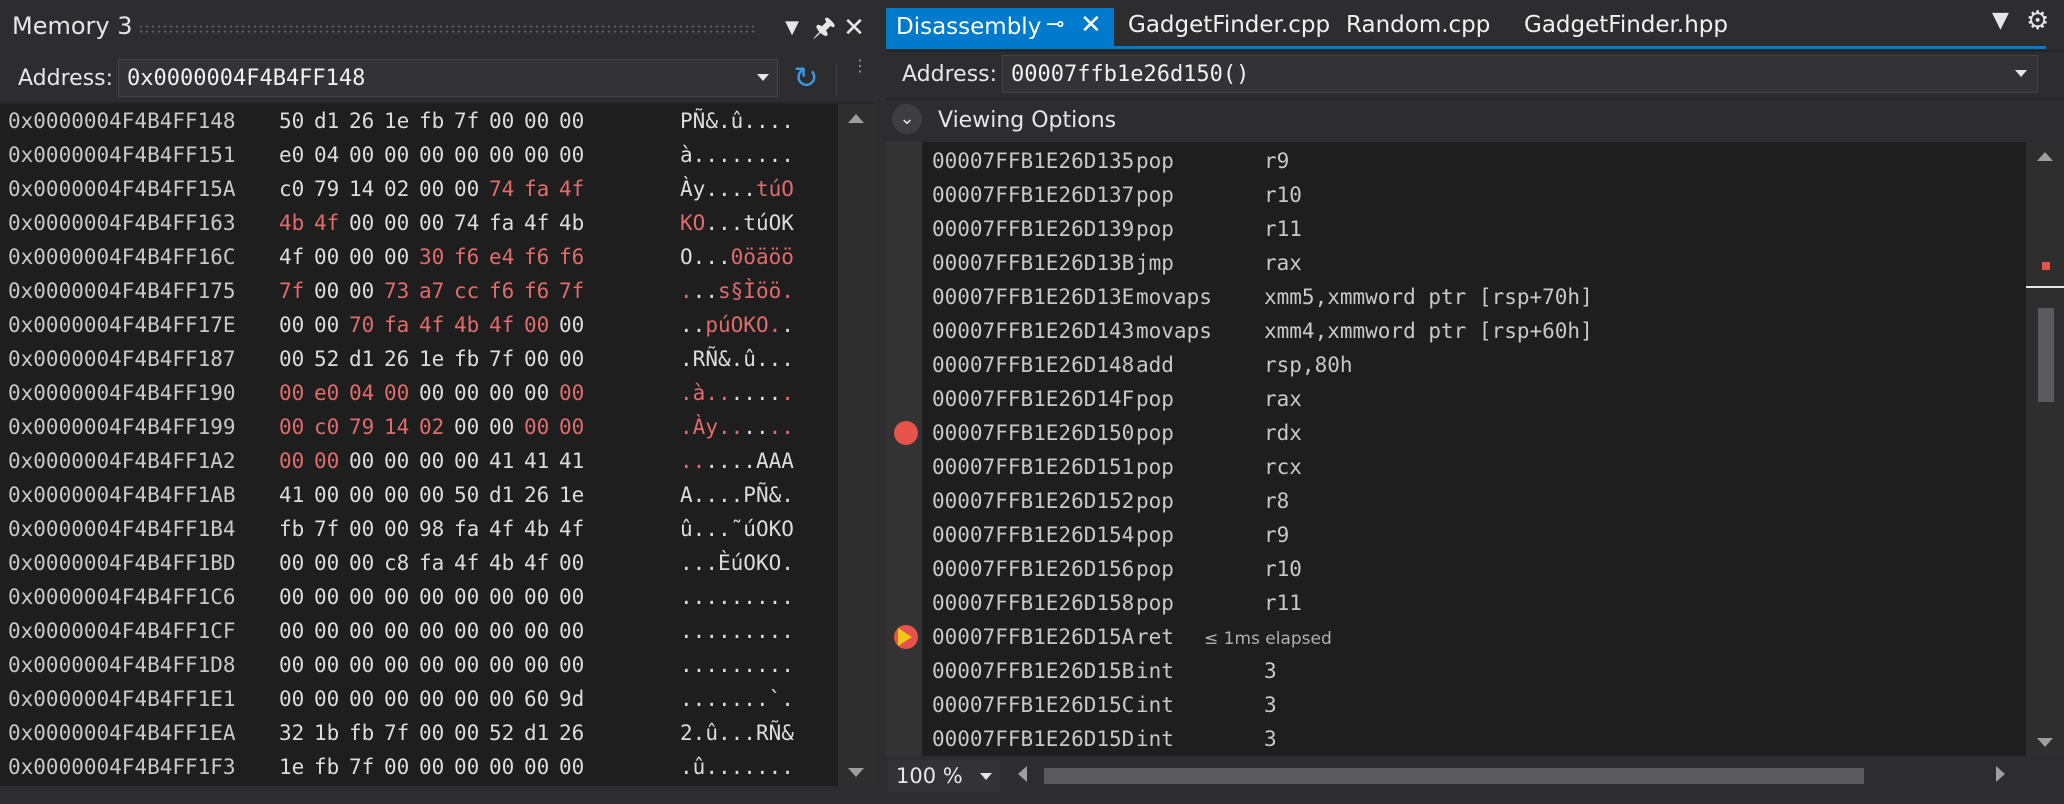 The width and height of the screenshot is (2064, 804). Describe the element at coordinates (361, 427) in the screenshot. I see `memory-byte: 79` at that location.